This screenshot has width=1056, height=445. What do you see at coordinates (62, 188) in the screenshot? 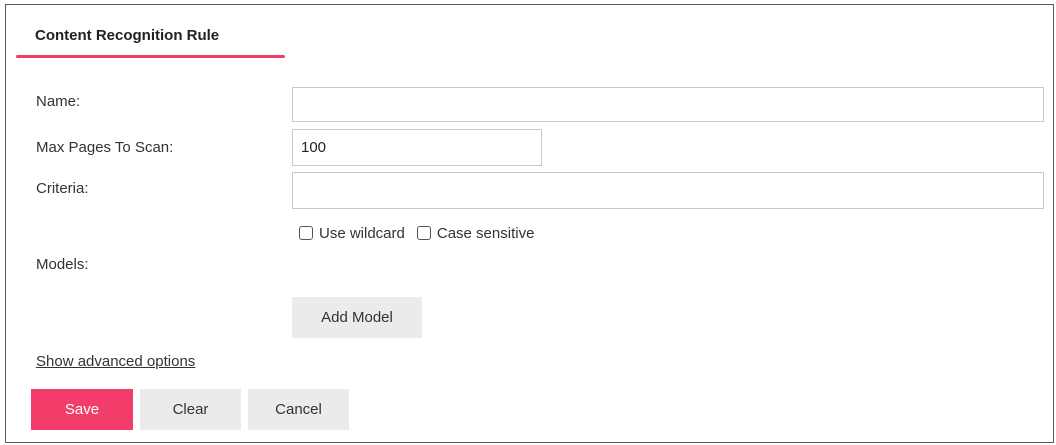
I see `criteria-label: Criteria:` at bounding box center [62, 188].